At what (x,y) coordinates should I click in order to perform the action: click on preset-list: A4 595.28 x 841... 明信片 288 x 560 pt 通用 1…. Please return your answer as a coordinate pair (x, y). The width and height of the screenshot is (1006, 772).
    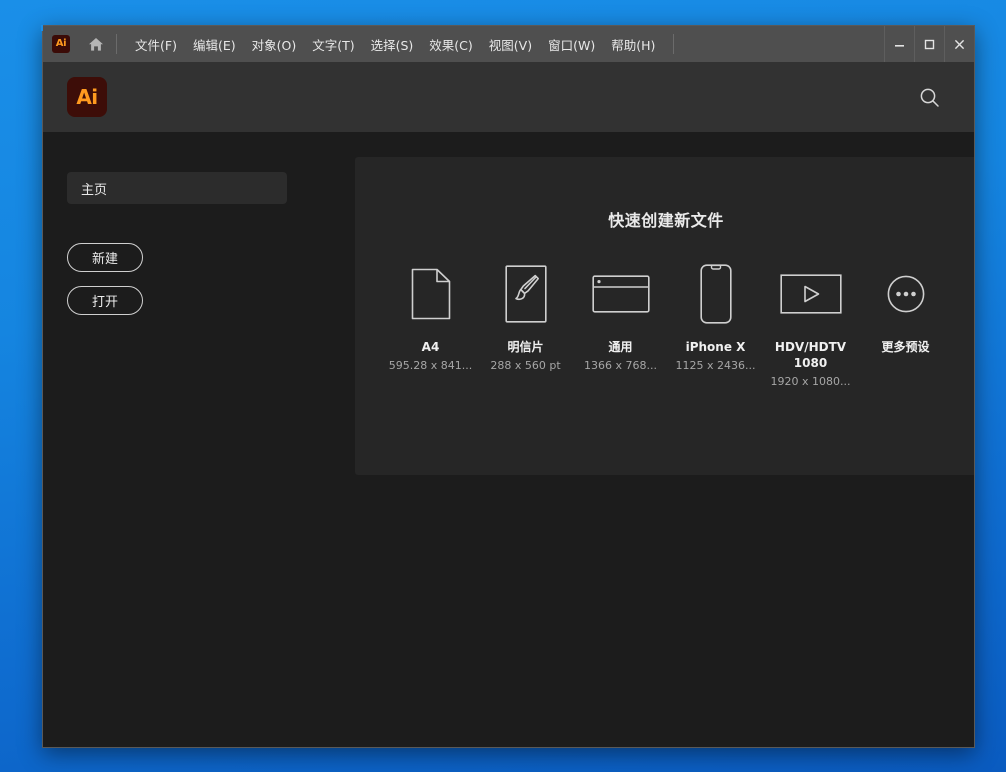
    Looking at the image, I should click on (664, 325).